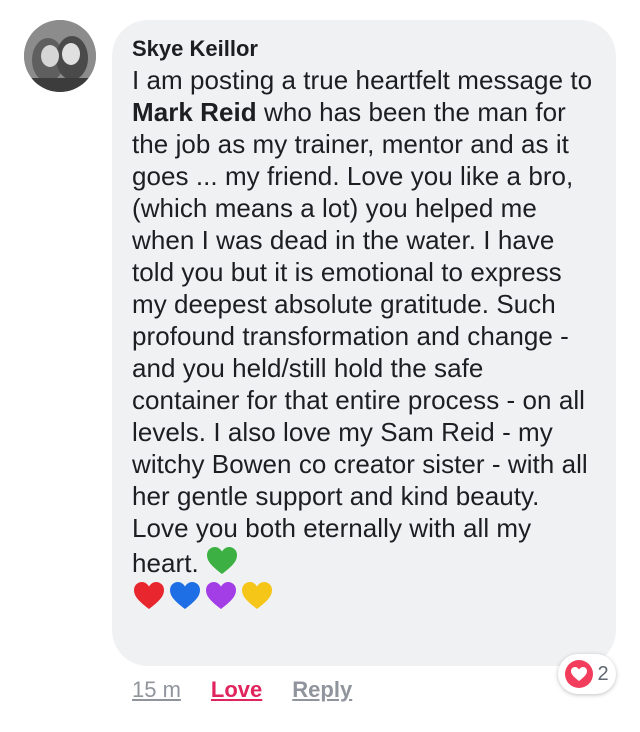  What do you see at coordinates (60, 56) in the screenshot?
I see `avatar` at bounding box center [60, 56].